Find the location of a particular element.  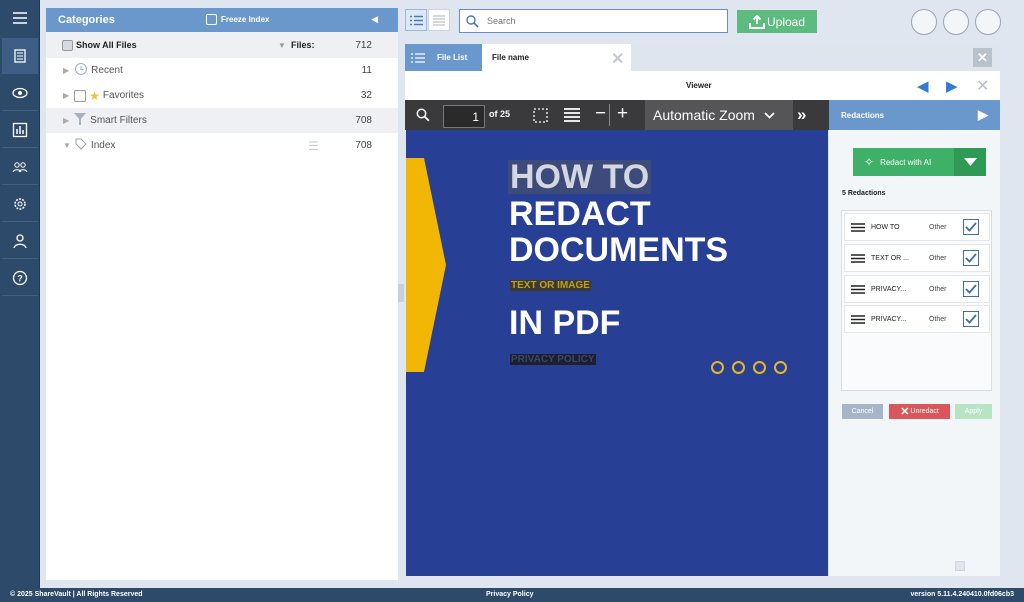

upload-button: Upload is located at coordinates (777, 21).